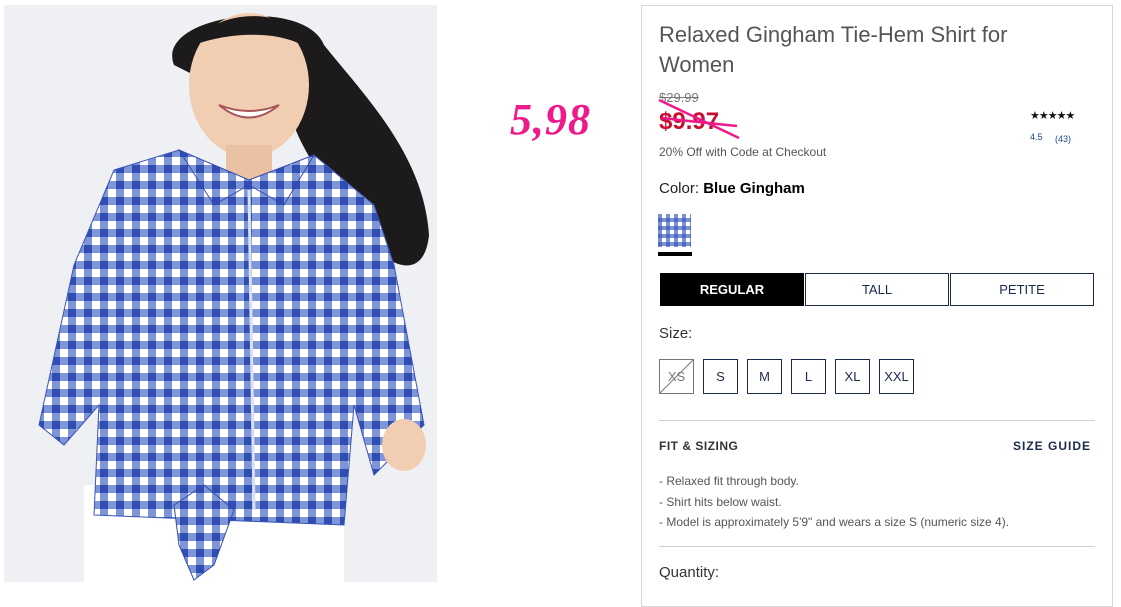  I want to click on unavailable-strike-icon, so click(676, 376).